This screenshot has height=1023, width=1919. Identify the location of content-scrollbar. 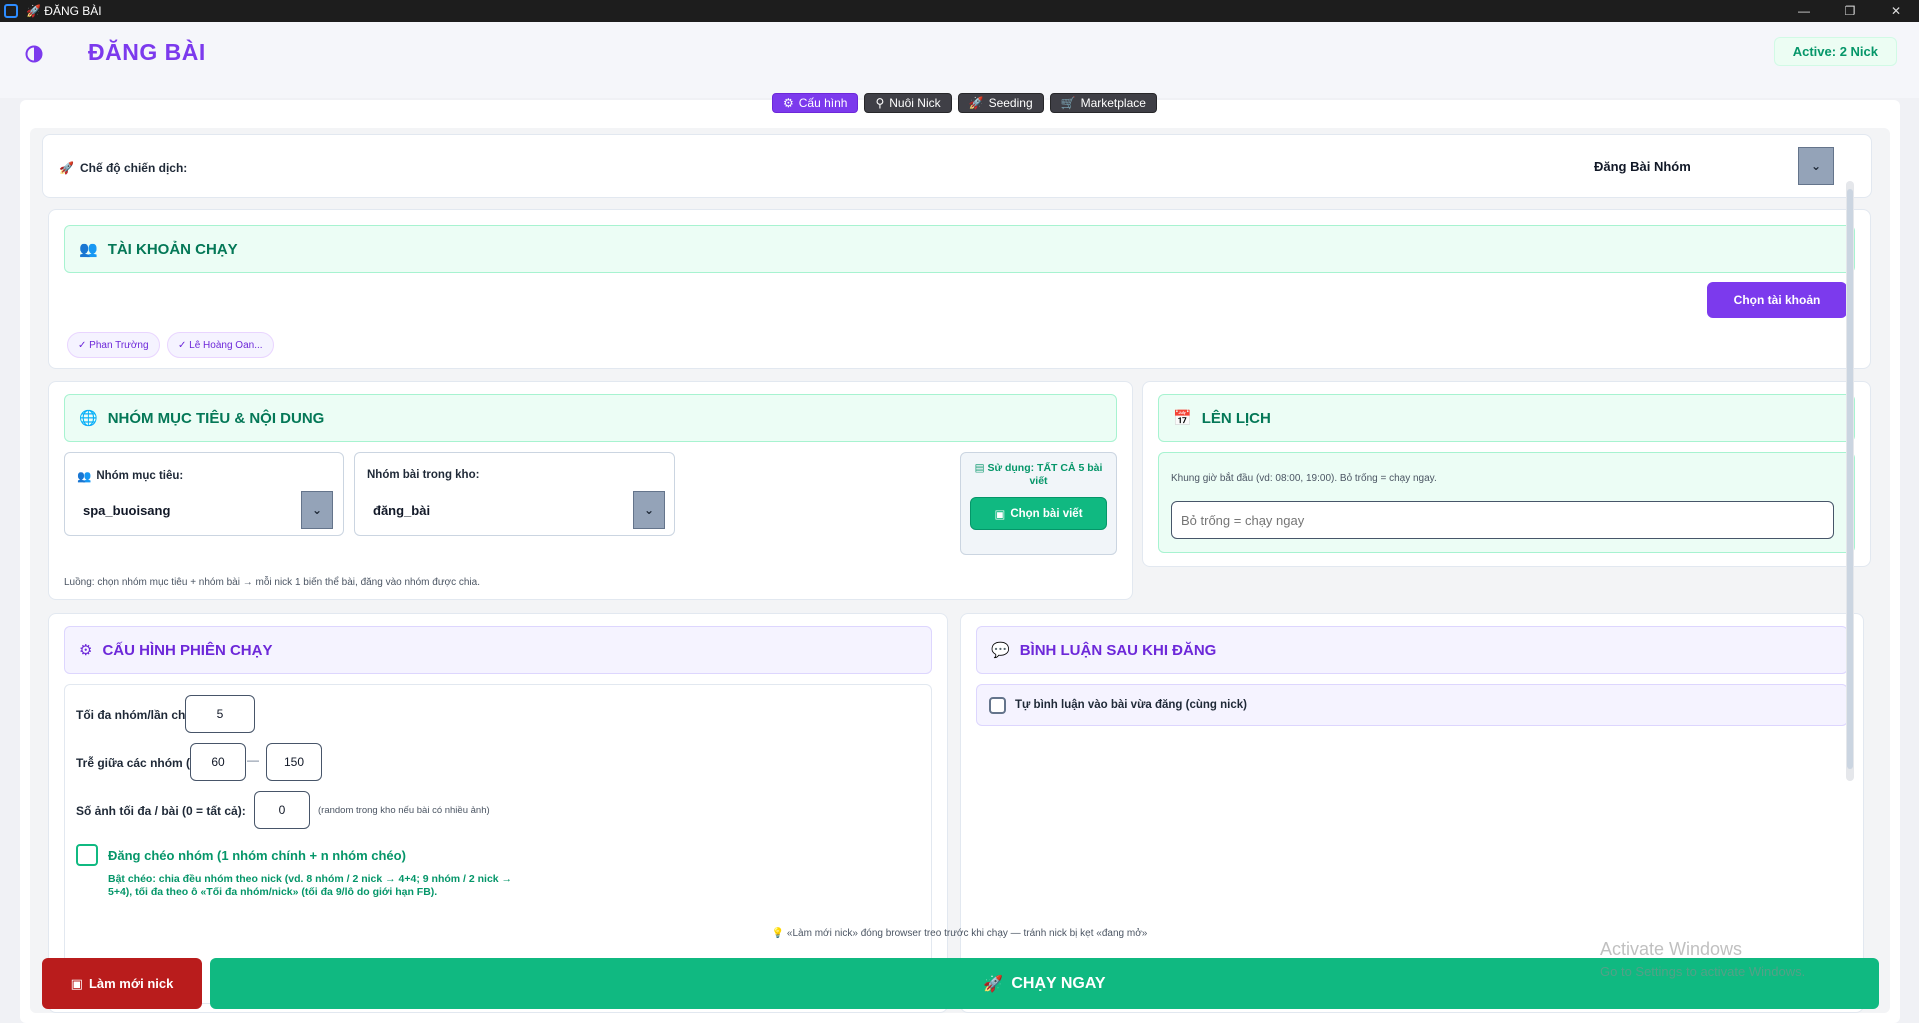
(1850, 481).